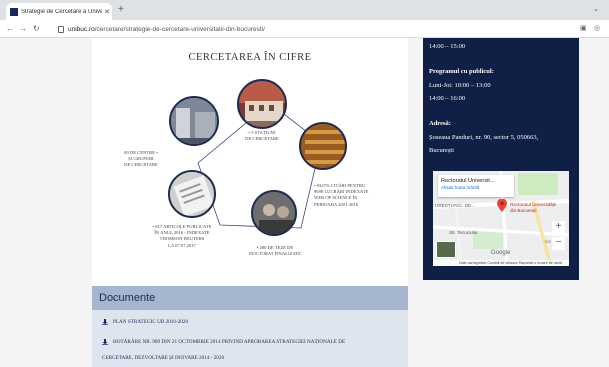 The height and width of the screenshot is (367, 609). What do you see at coordinates (460, 85) in the screenshot?
I see `public-hours-1: Luni-Joi: 10:00 – 13:00` at bounding box center [460, 85].